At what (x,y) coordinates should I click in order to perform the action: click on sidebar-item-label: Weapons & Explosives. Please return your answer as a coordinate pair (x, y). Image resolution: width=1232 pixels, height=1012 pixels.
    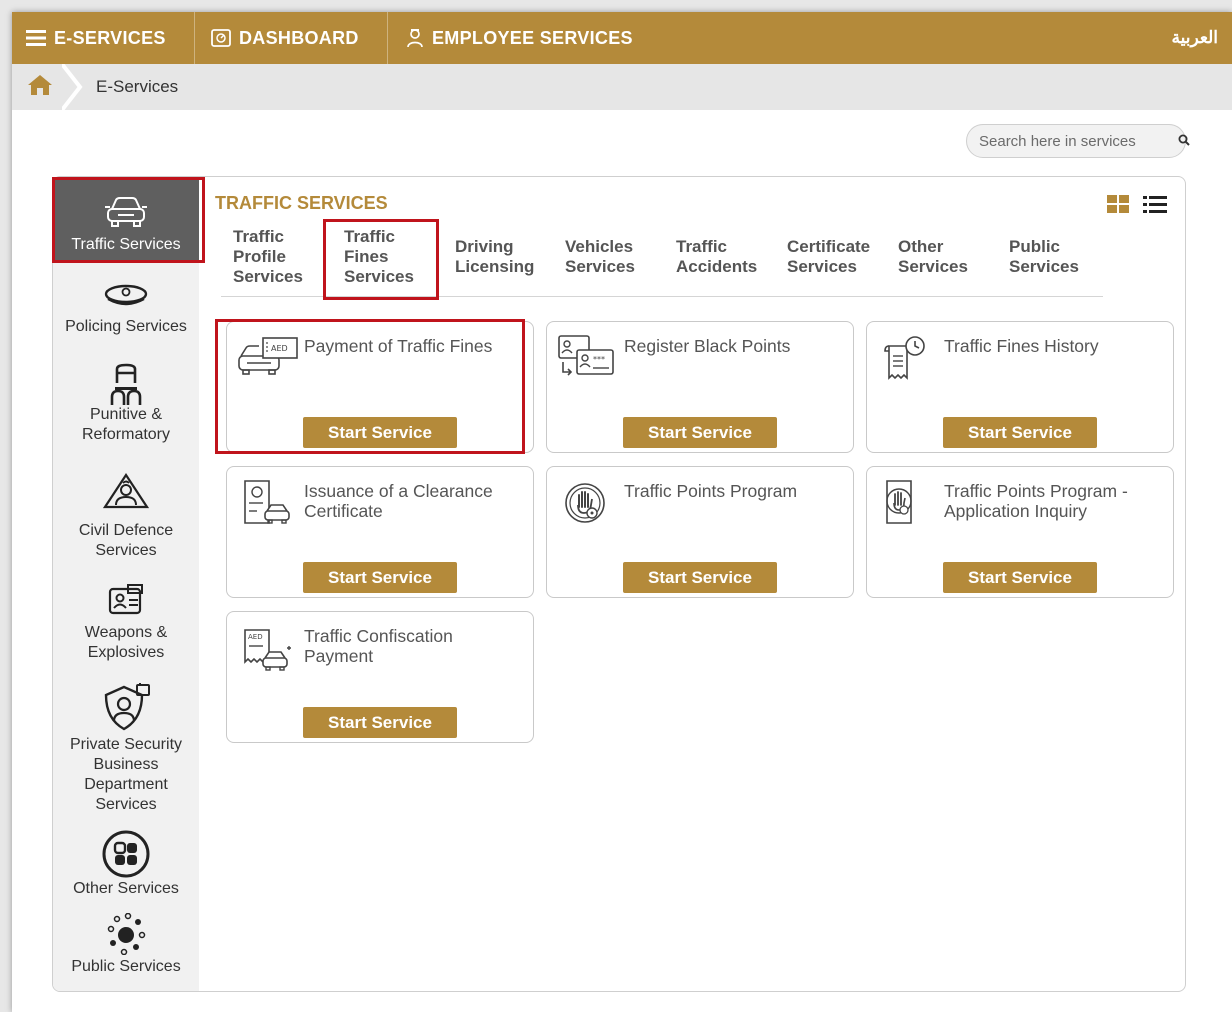
    Looking at the image, I should click on (126, 642).